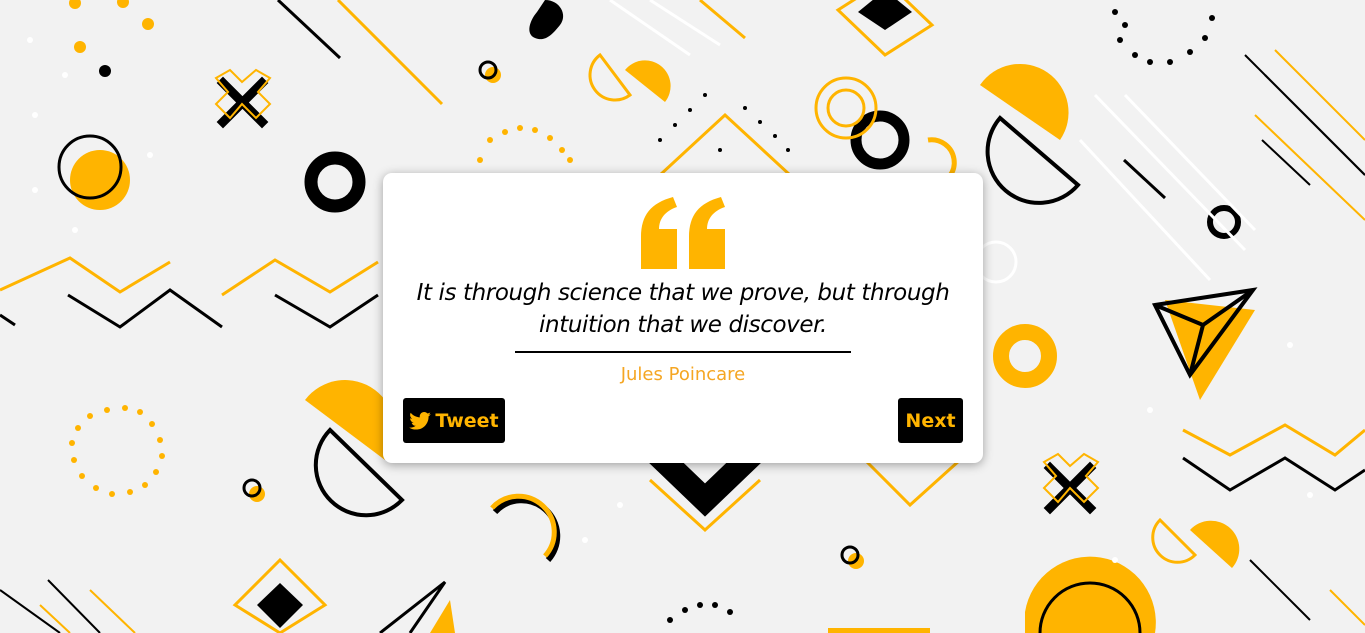  What do you see at coordinates (420, 420) in the screenshot?
I see `twitter-icon` at bounding box center [420, 420].